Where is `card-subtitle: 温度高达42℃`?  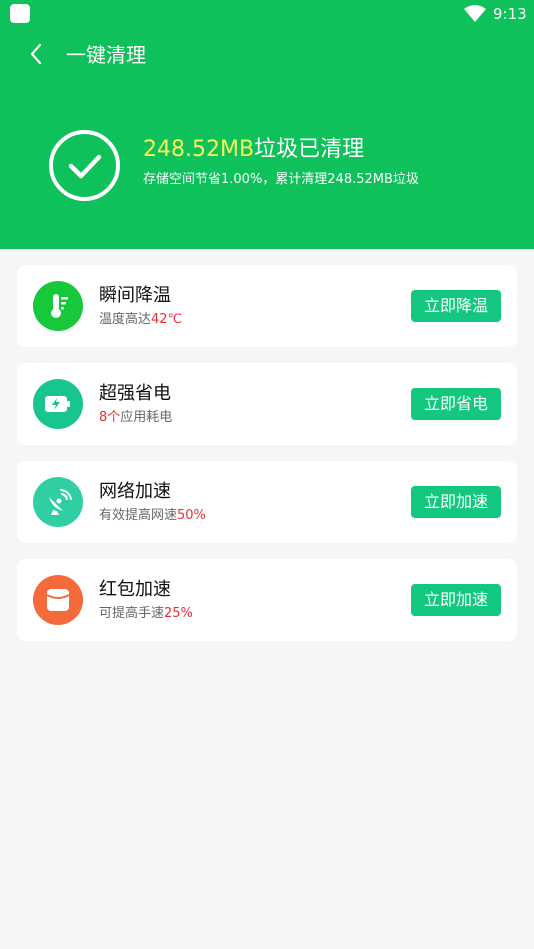 card-subtitle: 温度高达42℃ is located at coordinates (141, 319).